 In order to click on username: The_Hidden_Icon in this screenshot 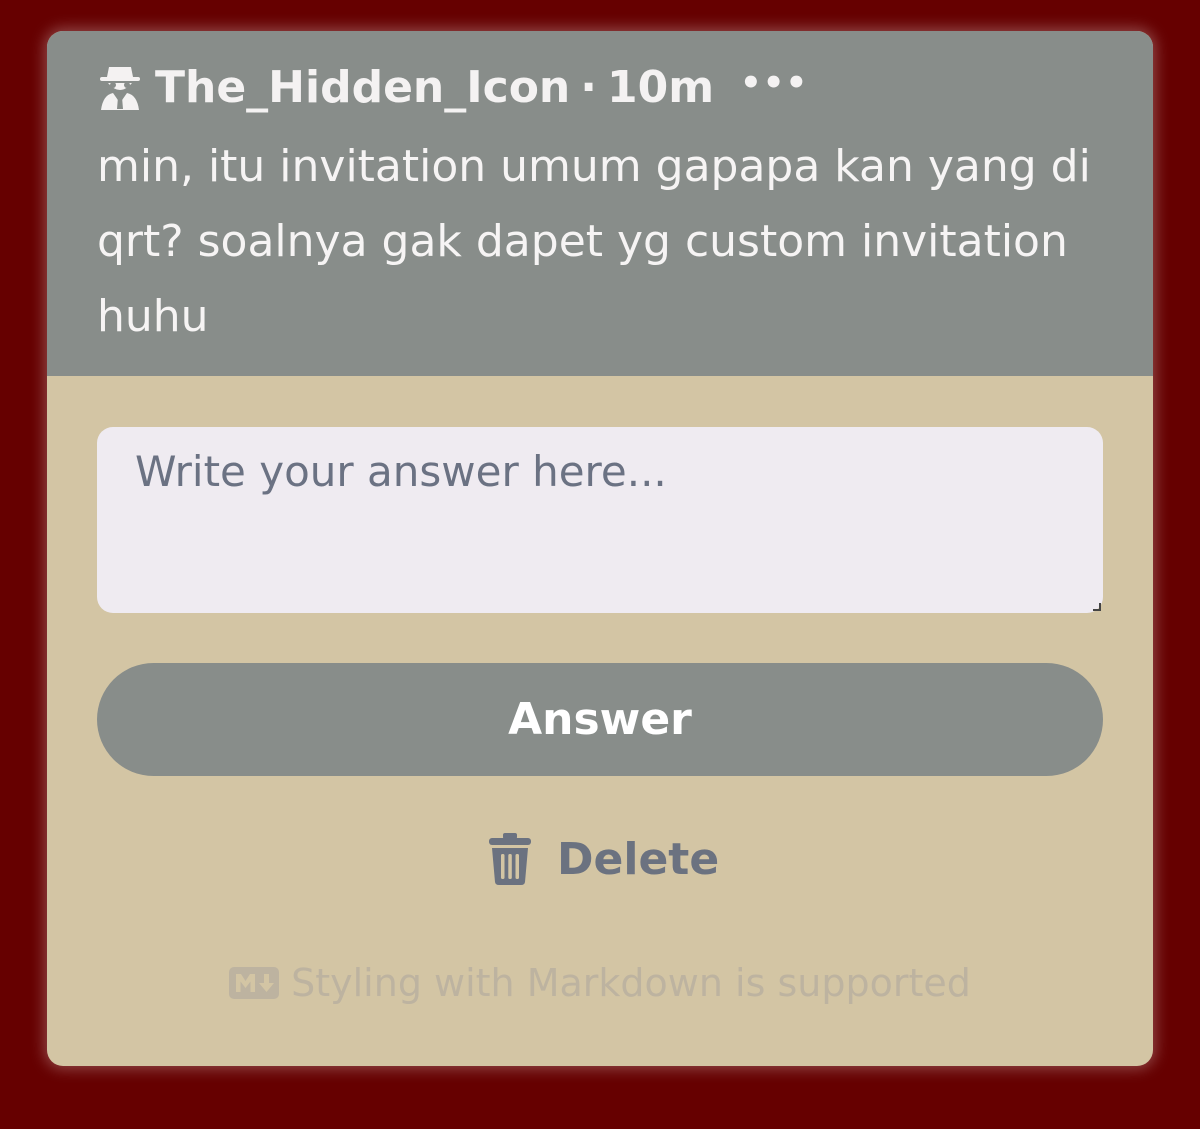, I will do `click(362, 87)`.